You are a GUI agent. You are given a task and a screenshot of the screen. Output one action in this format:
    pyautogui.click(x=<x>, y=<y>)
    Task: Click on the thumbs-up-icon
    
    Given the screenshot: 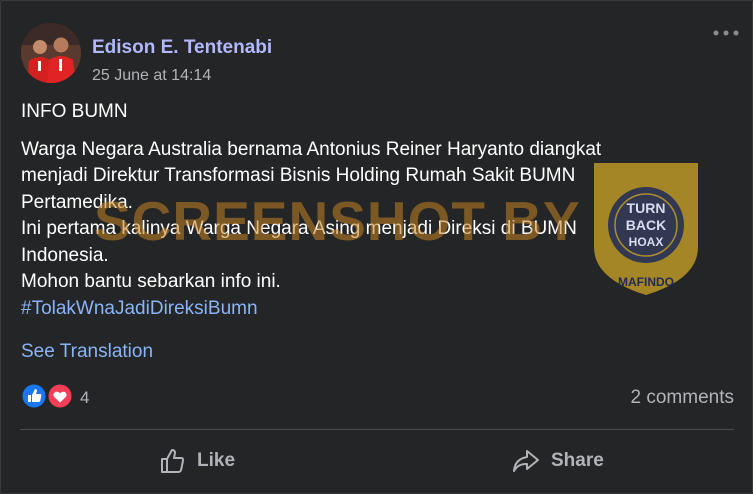 What is the action you would take?
    pyautogui.click(x=173, y=461)
    